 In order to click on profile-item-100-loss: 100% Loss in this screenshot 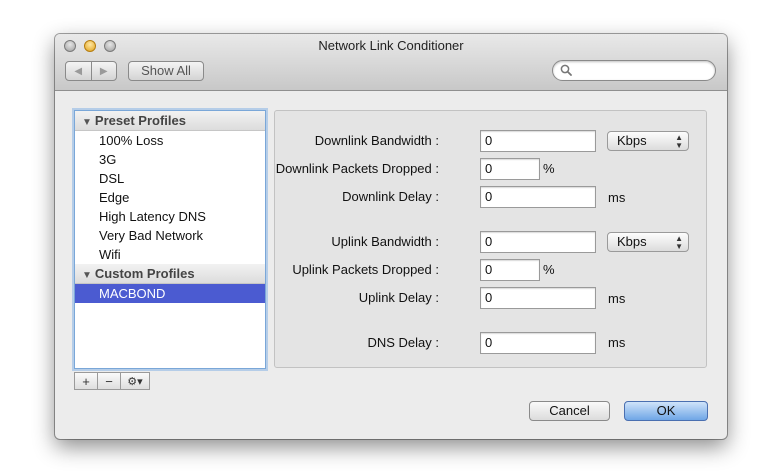, I will do `click(170, 140)`.